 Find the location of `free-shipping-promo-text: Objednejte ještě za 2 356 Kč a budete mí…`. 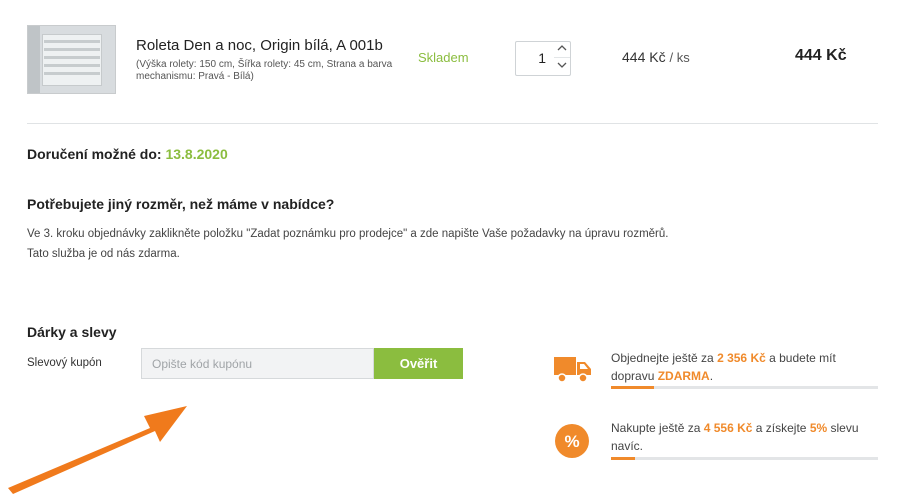

free-shipping-promo-text: Objednejte ještě za 2 356 Kč a budete mí… is located at coordinates (746, 367).